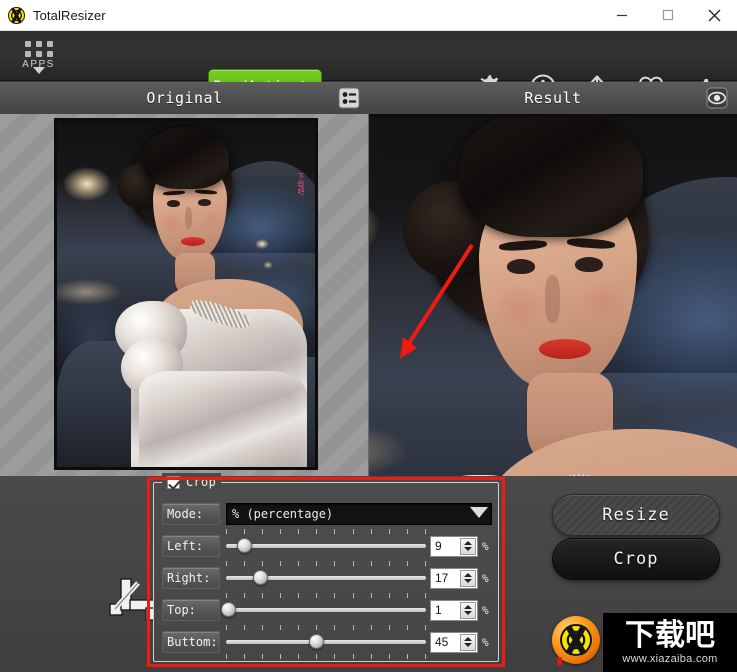 The image size is (737, 672). I want to click on left-label: Left:, so click(191, 546).